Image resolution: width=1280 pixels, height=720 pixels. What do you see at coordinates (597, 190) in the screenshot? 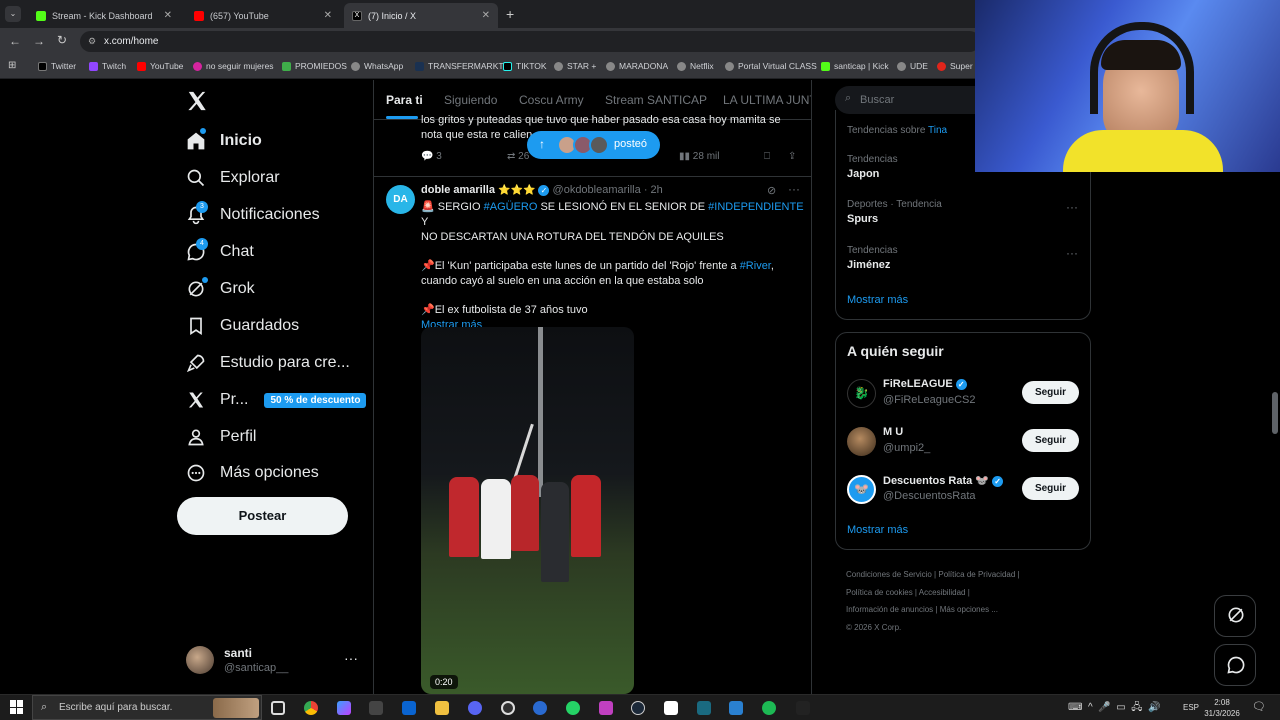
I see `post-handle: @okdobleamarilla` at bounding box center [597, 190].